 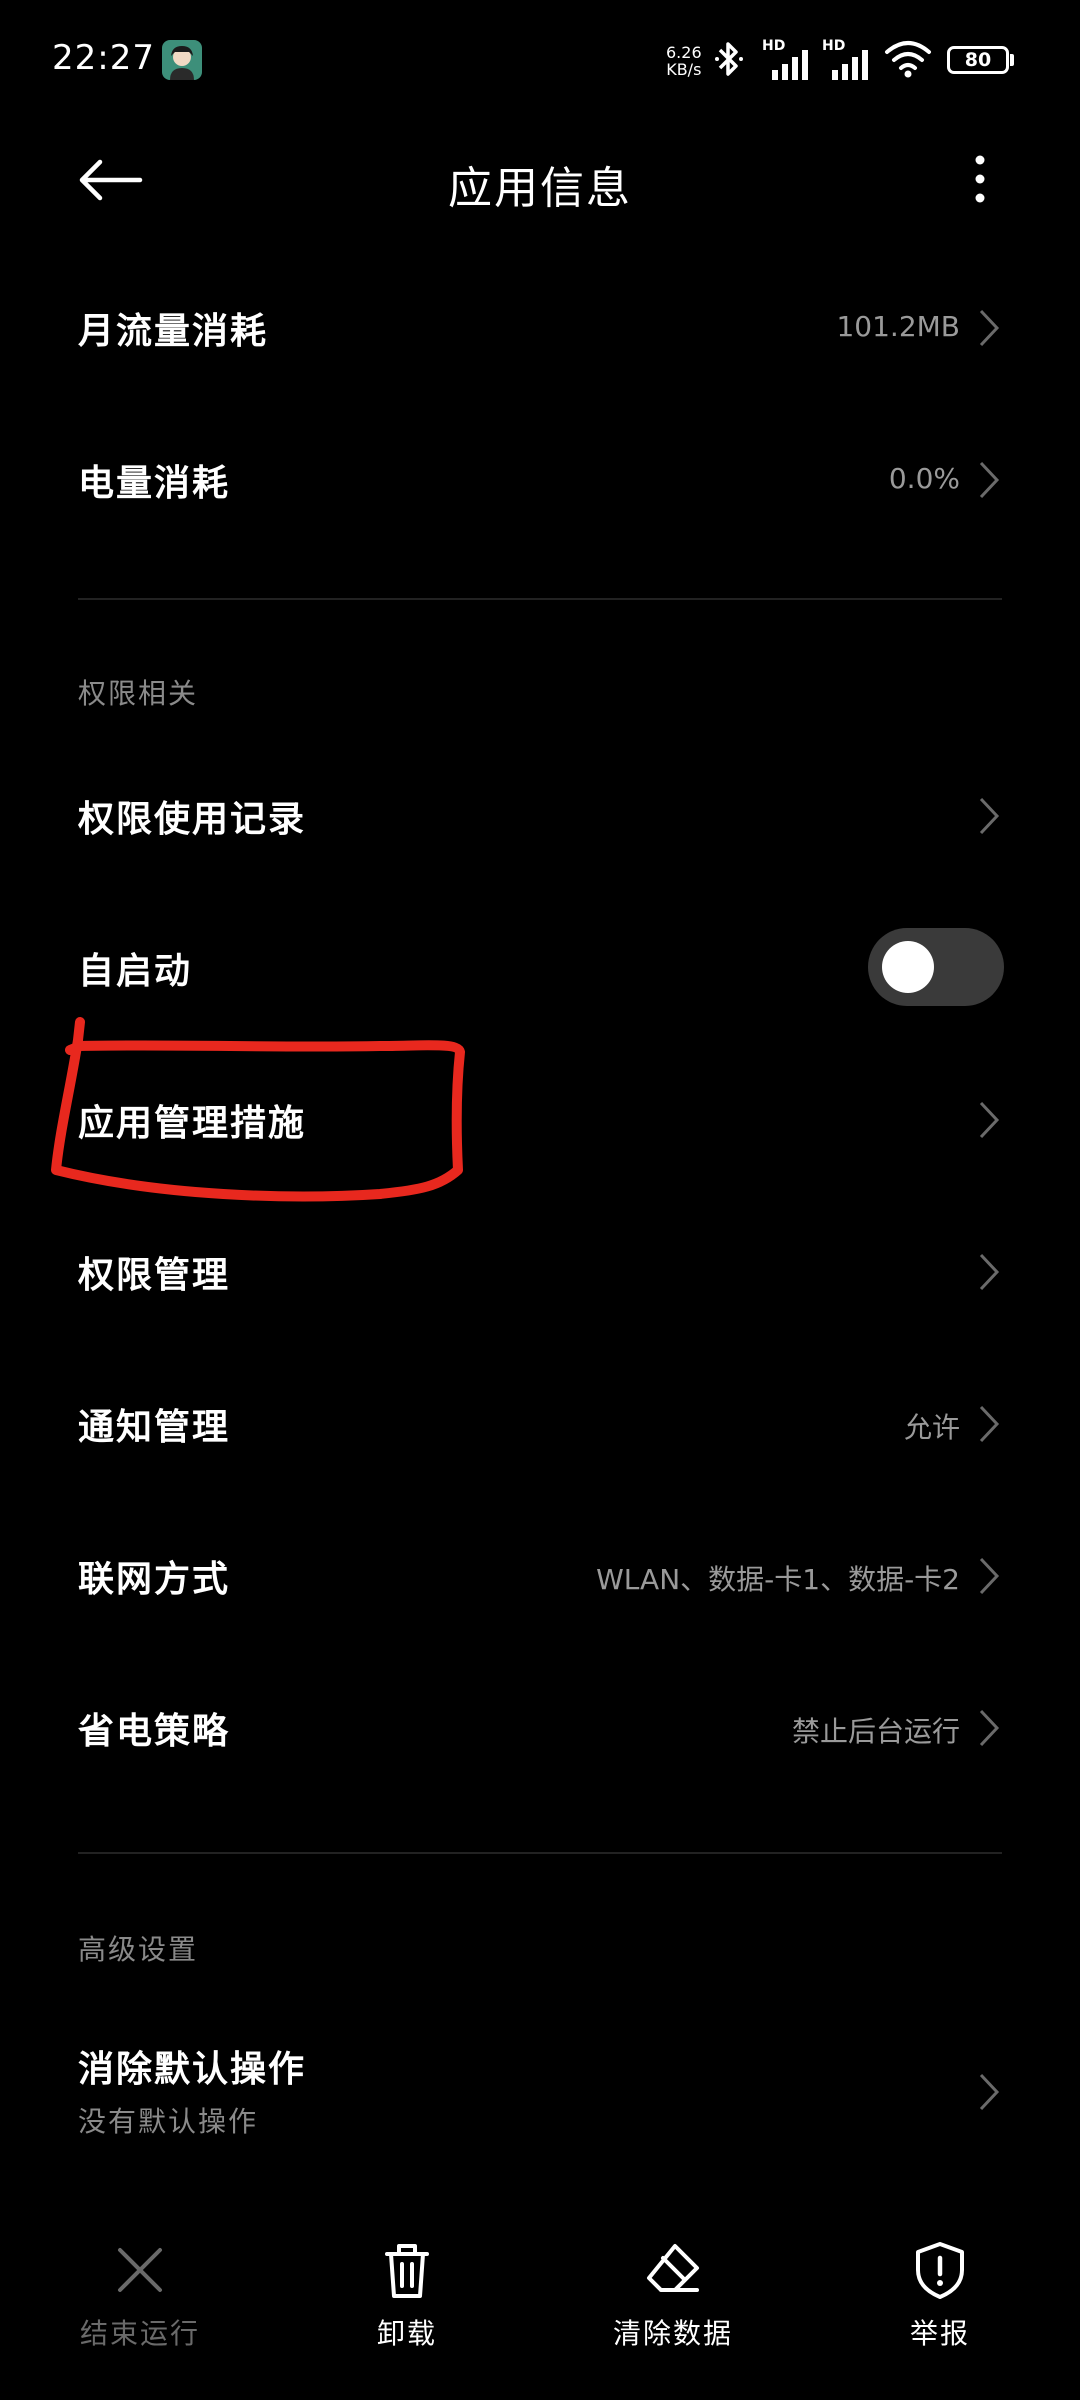 I want to click on row-monthly-traffic: 月流量消耗 101.2MB, so click(x=540, y=327).